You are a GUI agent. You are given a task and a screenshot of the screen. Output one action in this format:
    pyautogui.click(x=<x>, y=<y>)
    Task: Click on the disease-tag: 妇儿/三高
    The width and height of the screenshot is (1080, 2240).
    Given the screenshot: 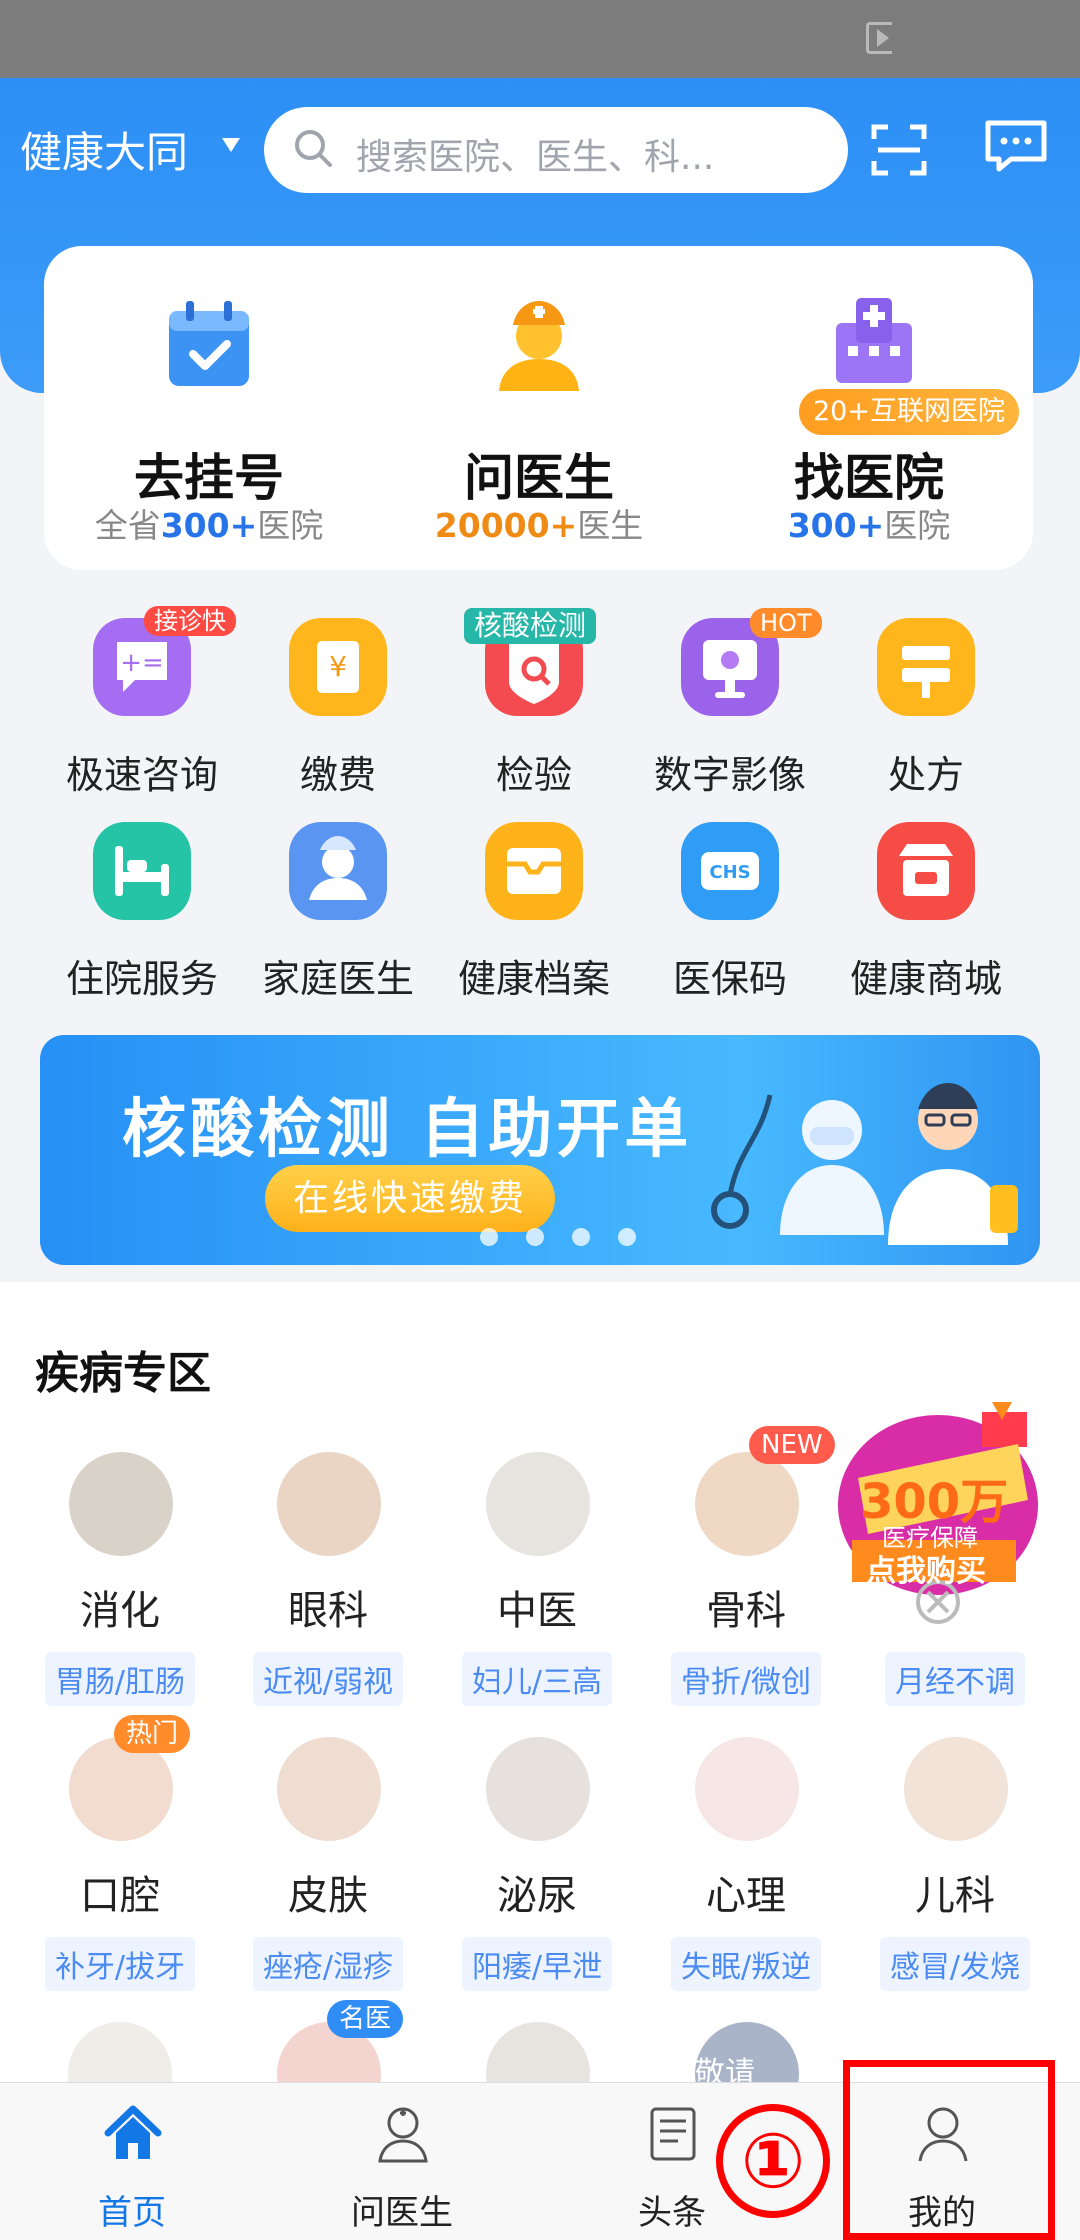 What is the action you would take?
    pyautogui.click(x=537, y=1679)
    